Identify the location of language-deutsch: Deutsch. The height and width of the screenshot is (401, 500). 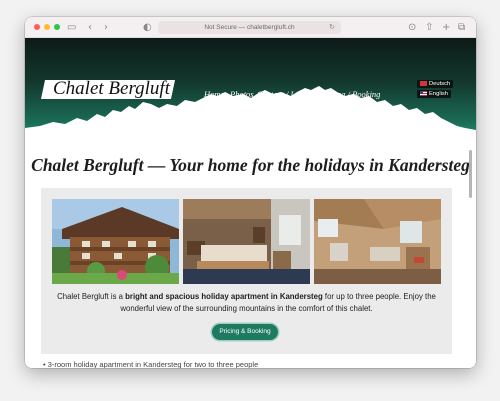
(435, 84).